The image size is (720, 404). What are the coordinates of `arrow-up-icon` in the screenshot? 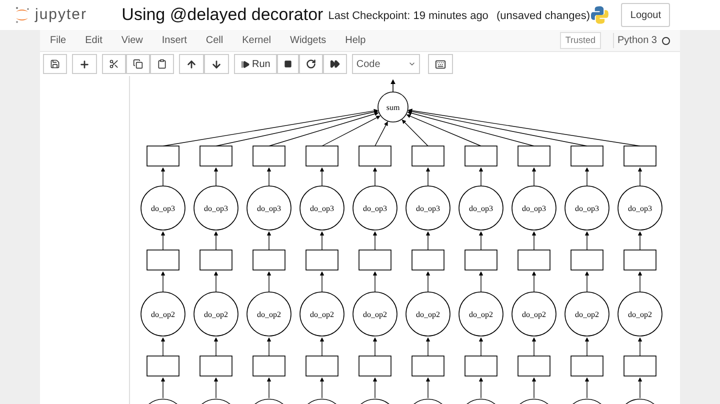 It's located at (191, 64).